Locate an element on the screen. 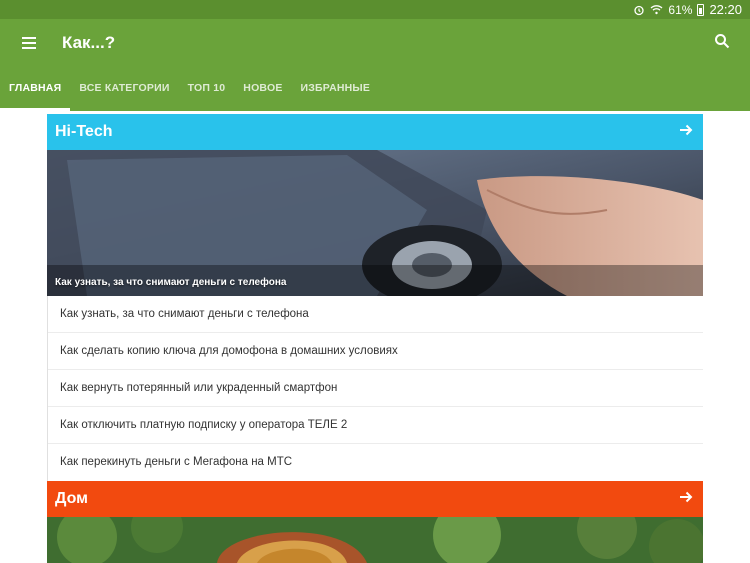  section-title: Hi-Tech is located at coordinates (84, 131).